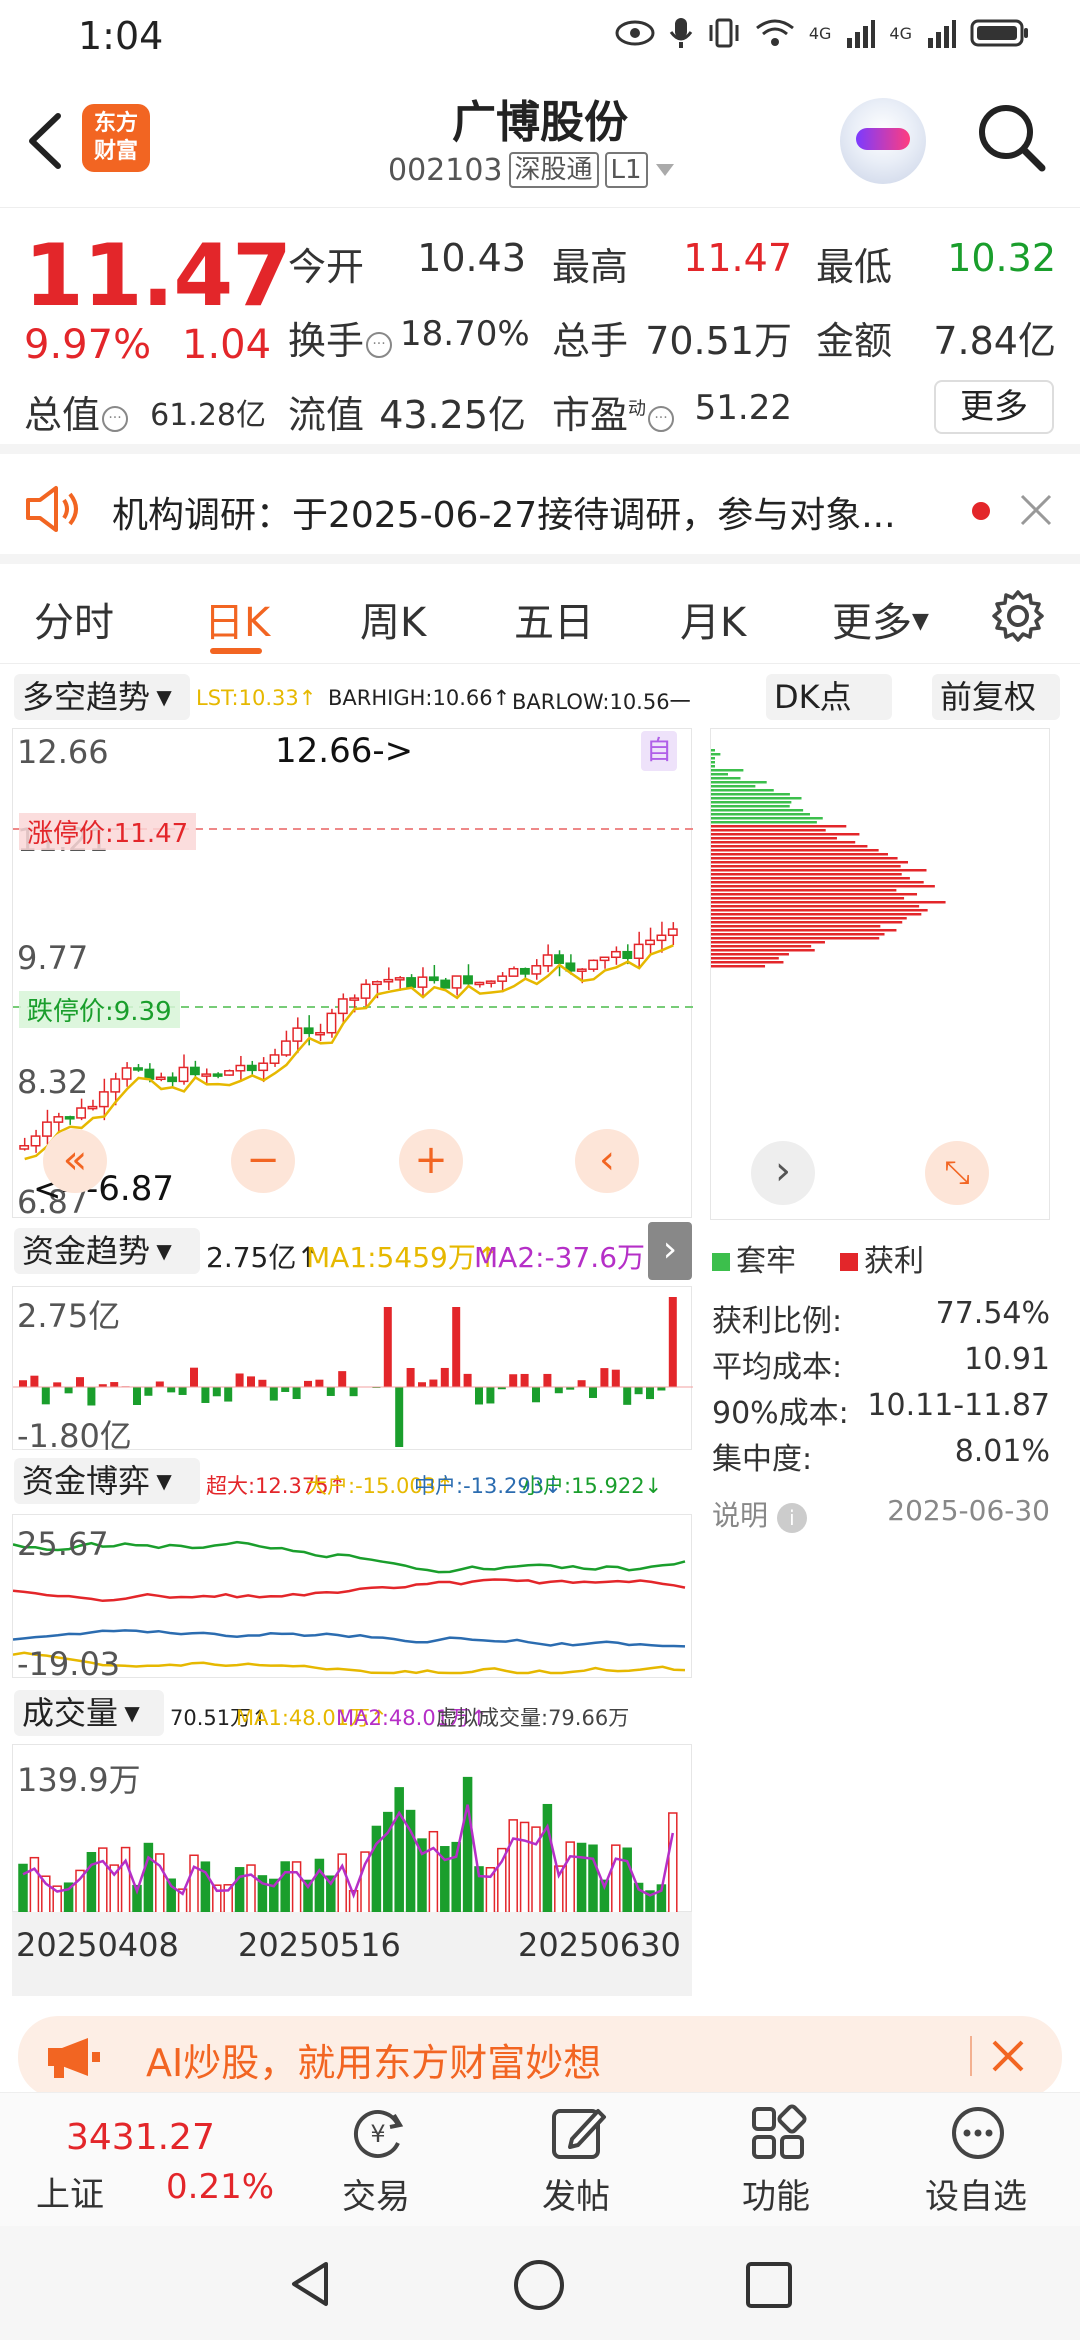 Image resolution: width=1080 pixels, height=2340 pixels. Describe the element at coordinates (532, 170) in the screenshot. I see `stock-code-row: 002103 深股通 L1` at that location.